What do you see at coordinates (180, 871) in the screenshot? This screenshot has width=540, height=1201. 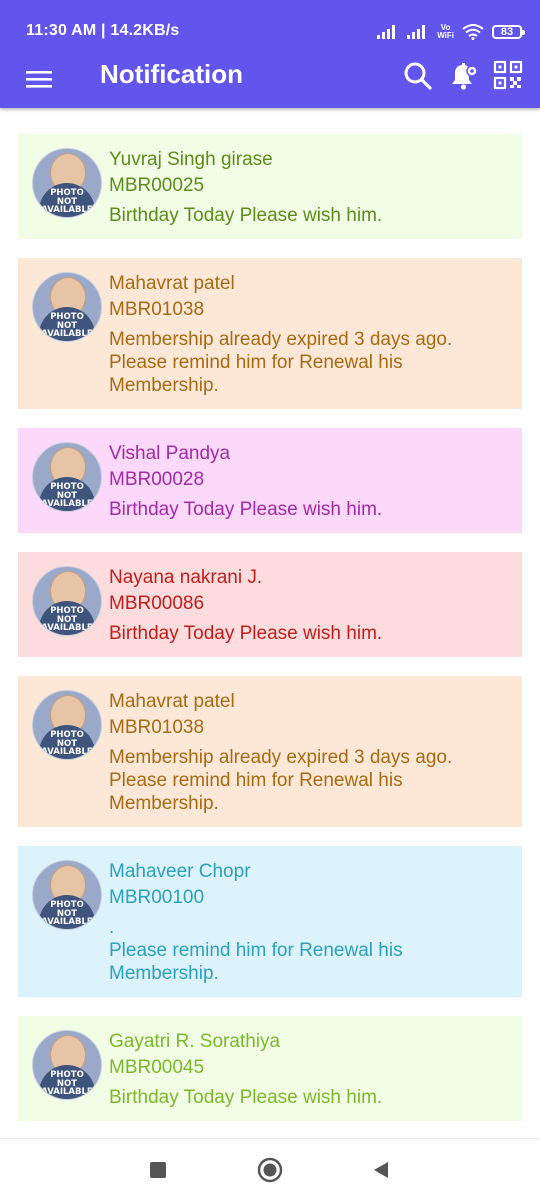 I see `member-name: Mahaveer Chopr` at bounding box center [180, 871].